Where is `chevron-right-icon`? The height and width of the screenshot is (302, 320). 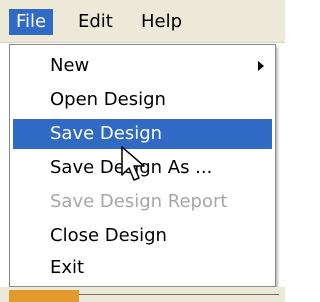 chevron-right-icon is located at coordinates (261, 66).